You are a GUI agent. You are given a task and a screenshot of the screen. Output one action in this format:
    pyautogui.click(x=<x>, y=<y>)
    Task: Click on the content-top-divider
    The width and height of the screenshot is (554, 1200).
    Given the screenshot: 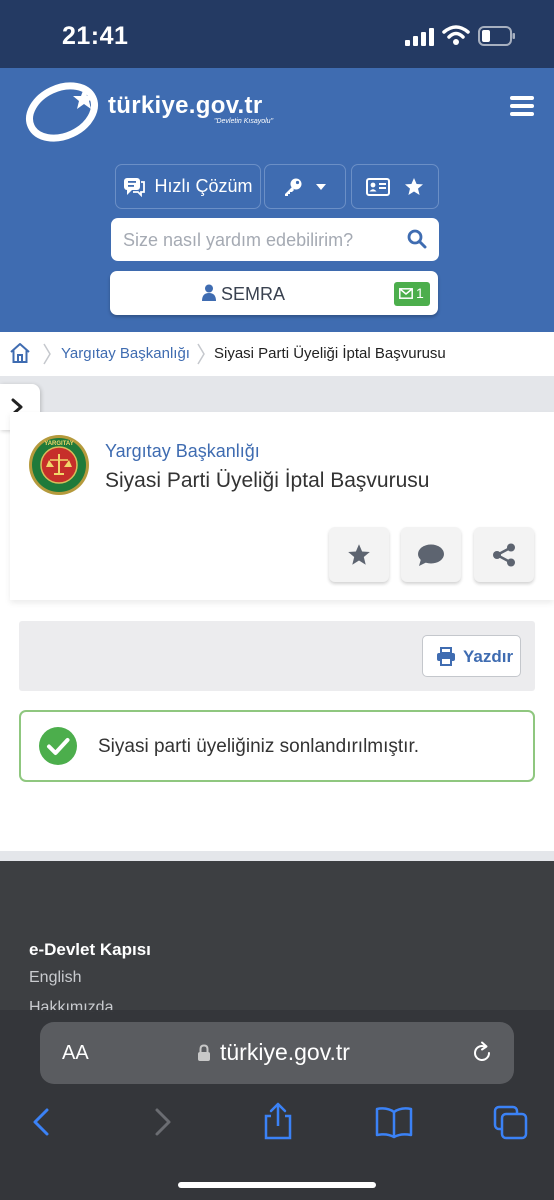 What is the action you would take?
    pyautogui.click(x=277, y=394)
    